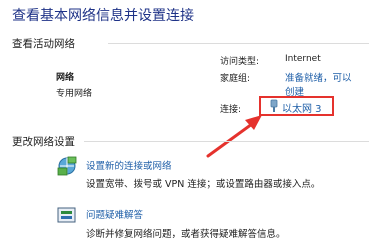 The height and width of the screenshot is (243, 369). Describe the element at coordinates (203, 184) in the screenshot. I see `setup-connection-description: 设置宽带、拨号或 VPN 连接；或设置路由器或接入点。` at that location.